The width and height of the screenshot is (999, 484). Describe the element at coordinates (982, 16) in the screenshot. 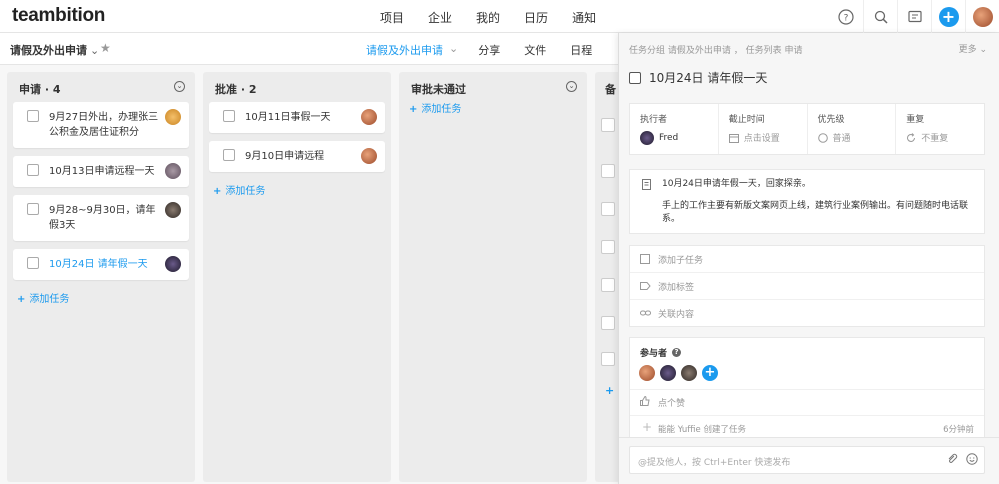

I see `user-avatar` at that location.